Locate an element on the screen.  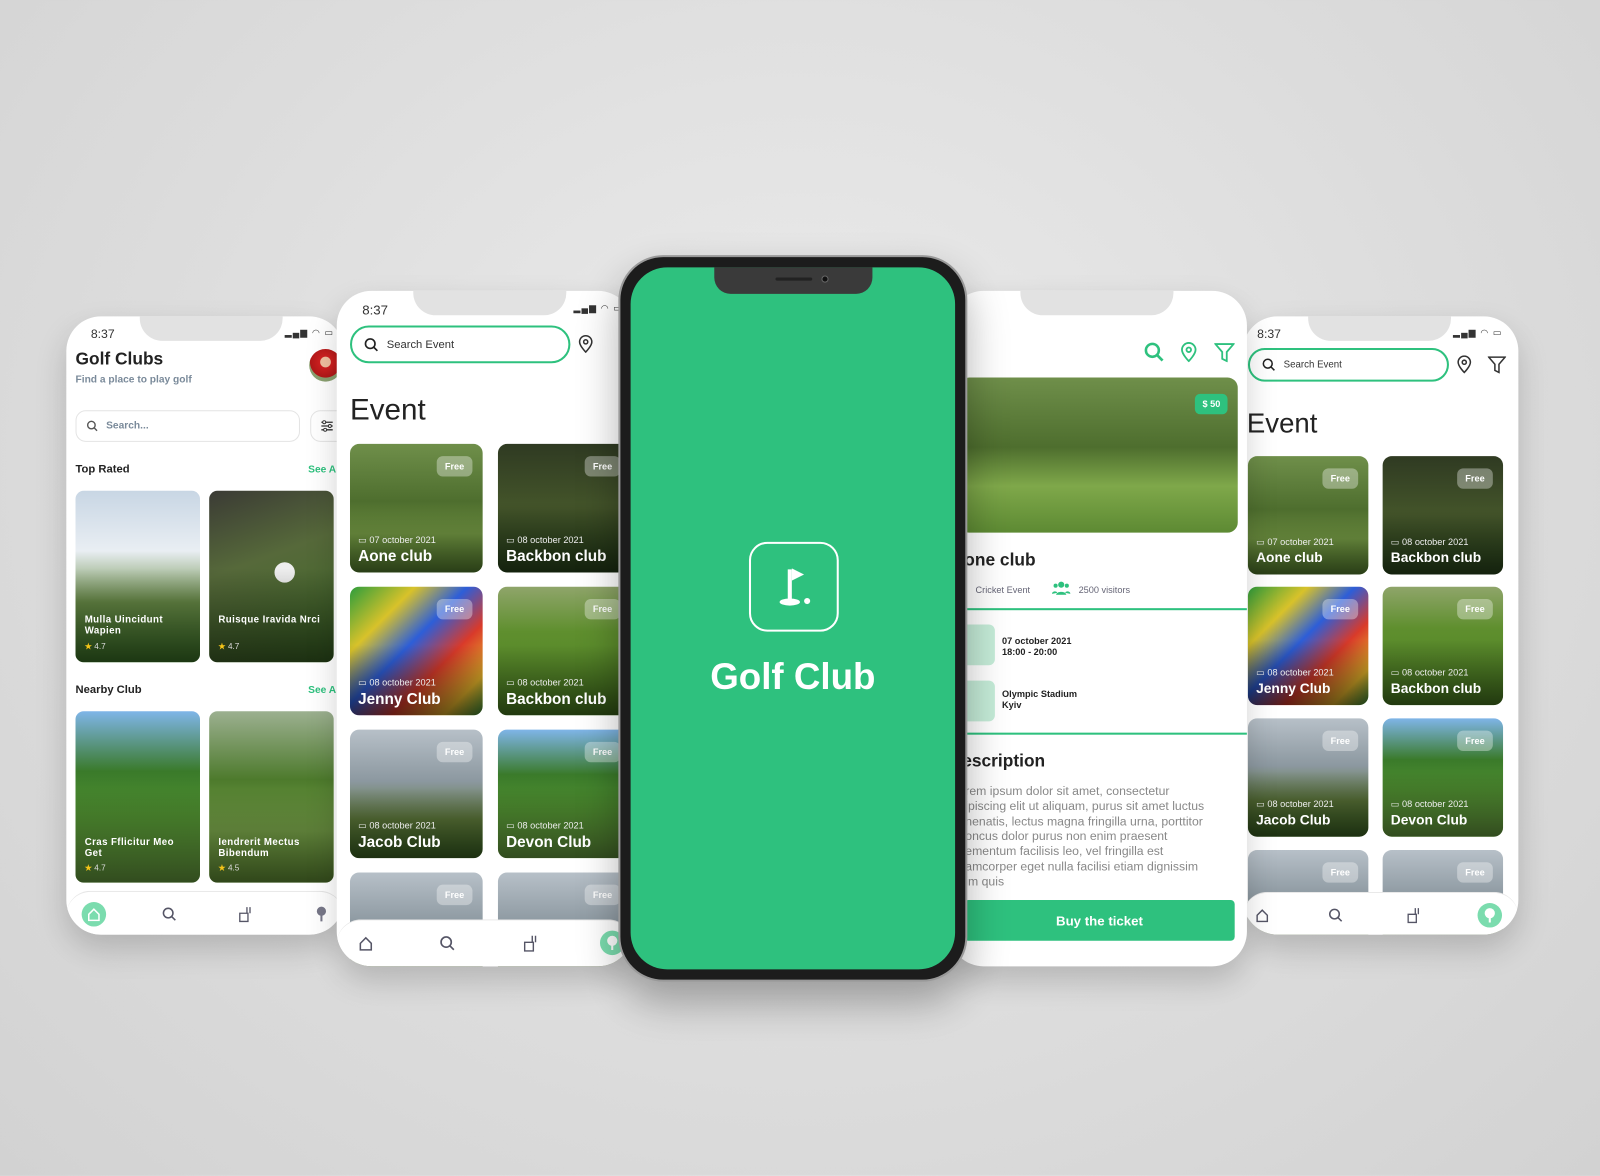
price-badge: $ 50 is located at coordinates (1211, 404).